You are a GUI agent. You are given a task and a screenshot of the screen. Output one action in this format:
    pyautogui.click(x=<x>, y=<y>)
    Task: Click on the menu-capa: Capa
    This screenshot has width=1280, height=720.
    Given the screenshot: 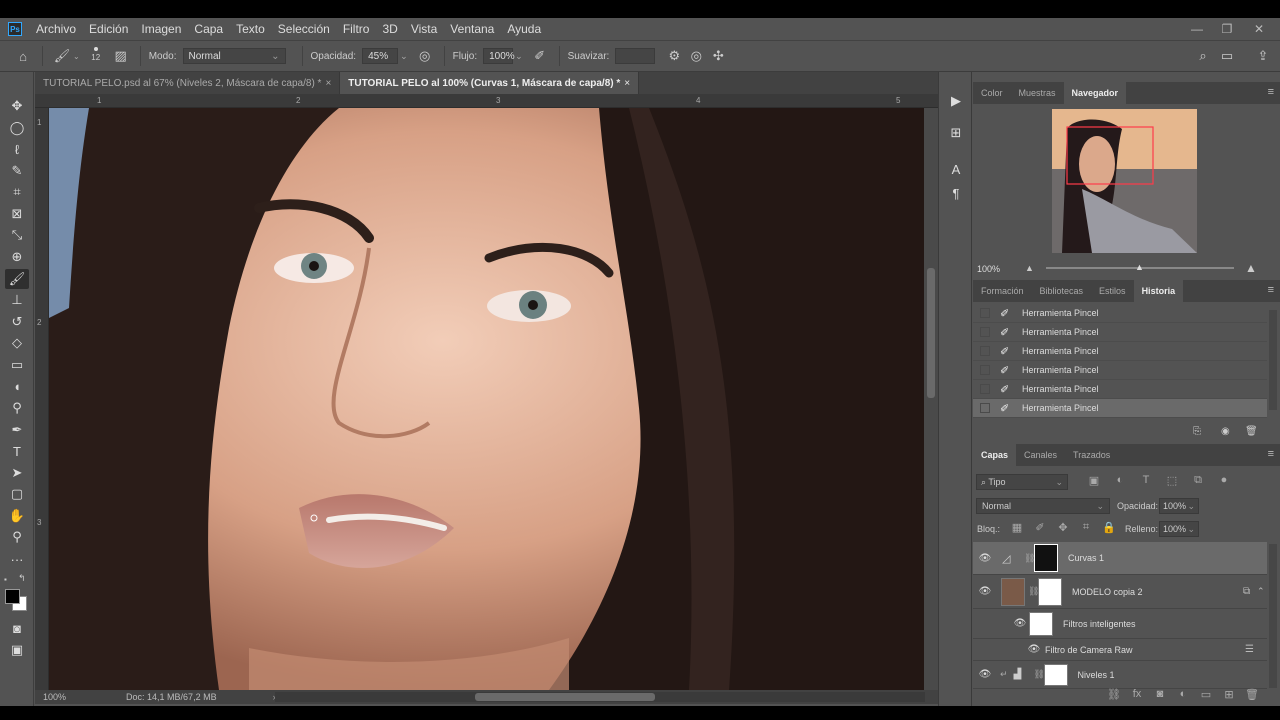 What is the action you would take?
    pyautogui.click(x=210, y=29)
    